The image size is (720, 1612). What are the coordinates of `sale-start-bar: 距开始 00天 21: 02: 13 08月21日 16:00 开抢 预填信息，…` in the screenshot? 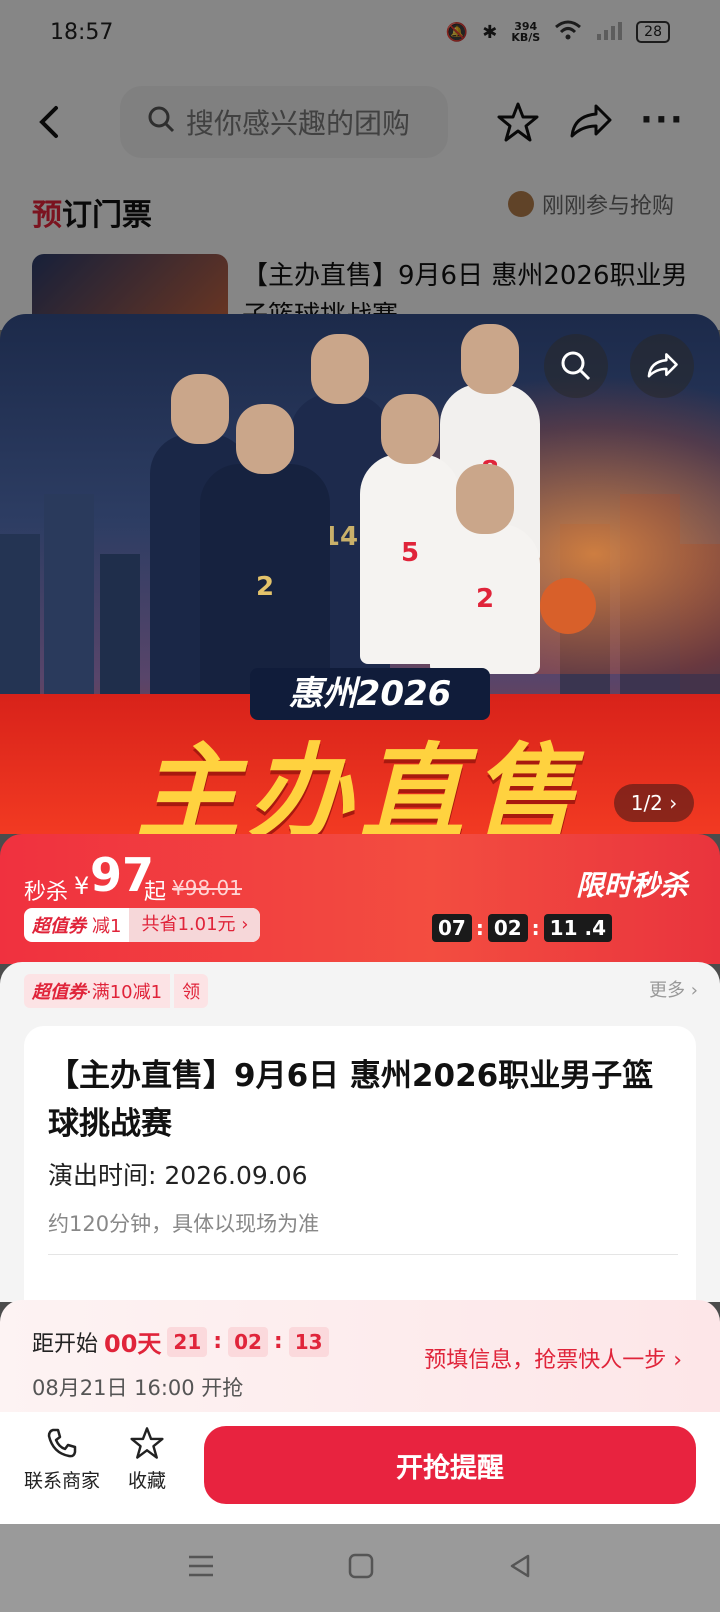 It's located at (360, 1356).